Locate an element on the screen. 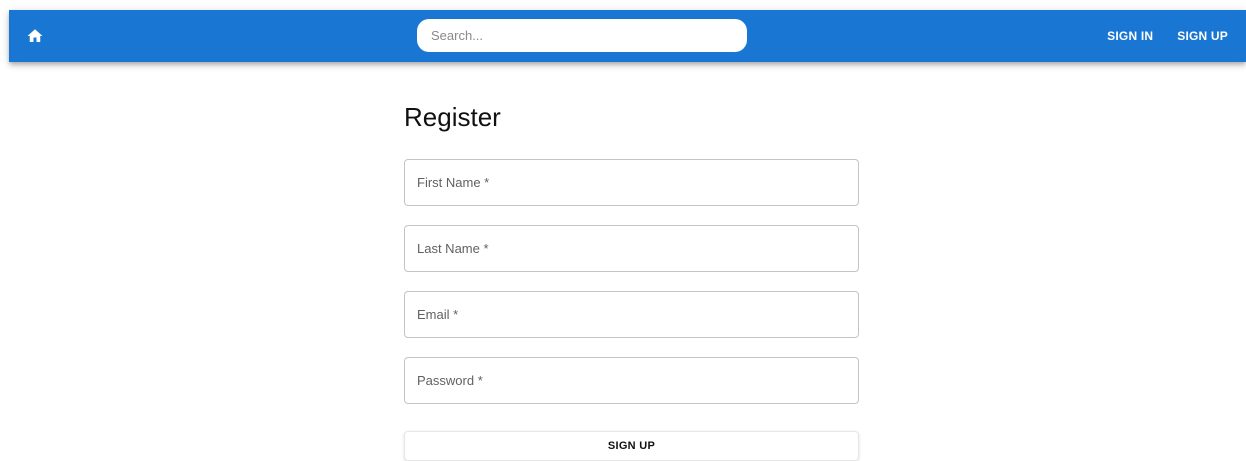 The width and height of the screenshot is (1246, 461). page-title: Register is located at coordinates (452, 117).